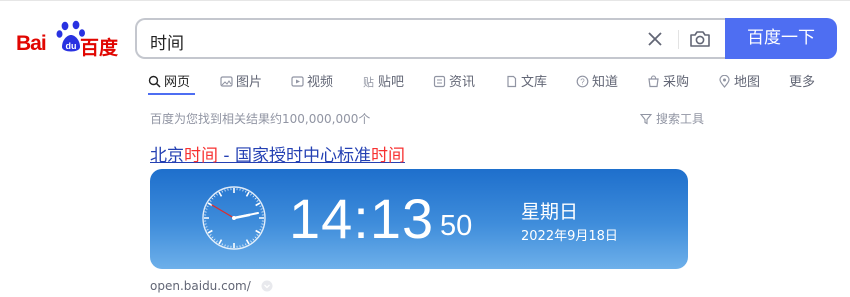 The image size is (850, 297). I want to click on tab-more: 更多, so click(802, 81).